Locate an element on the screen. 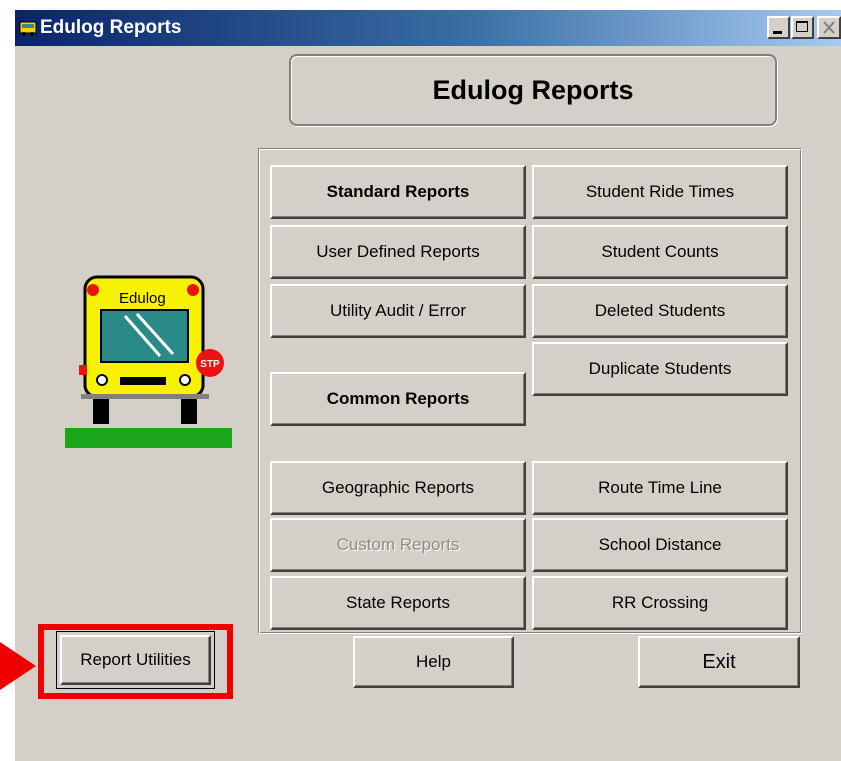 The height and width of the screenshot is (761, 841). route-time-line-button: Route Time Line is located at coordinates (660, 488).